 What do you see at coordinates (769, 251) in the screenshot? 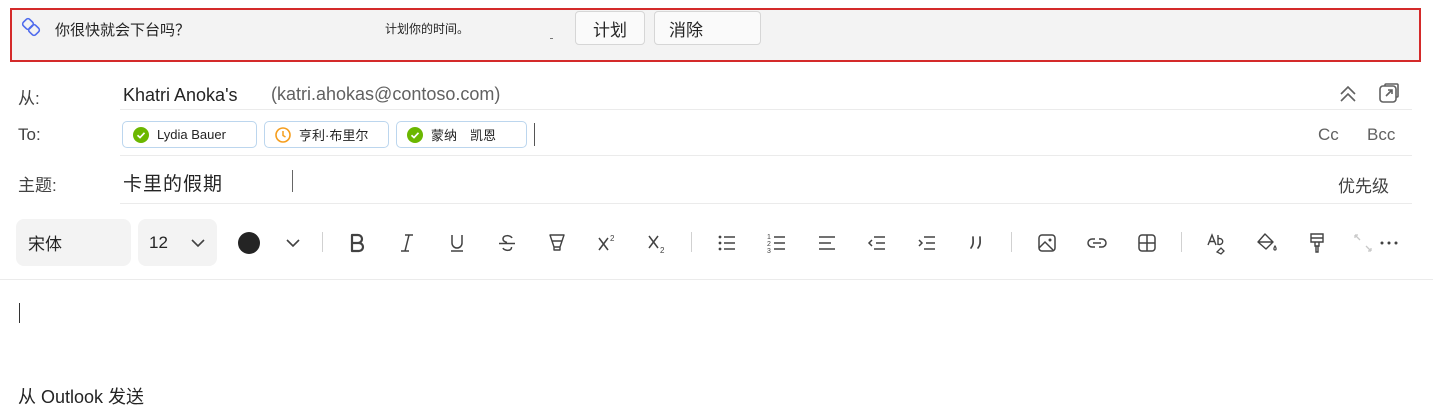
I see `svg-text: 3` at bounding box center [769, 251].